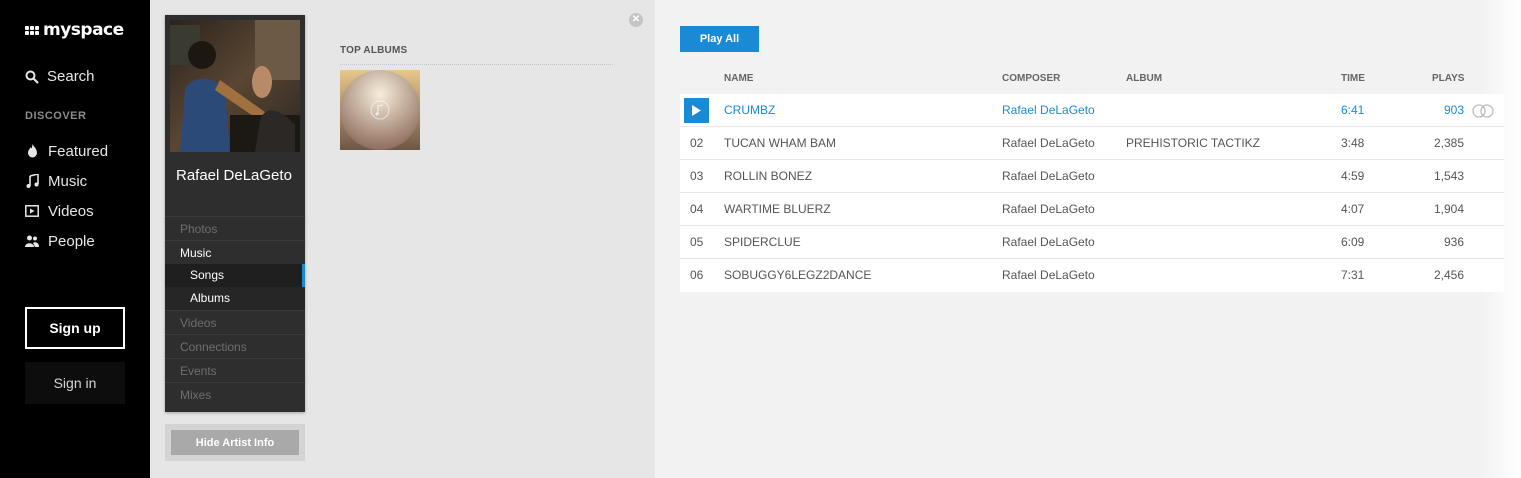  Describe the element at coordinates (1483, 111) in the screenshot. I see `connect-icon` at that location.